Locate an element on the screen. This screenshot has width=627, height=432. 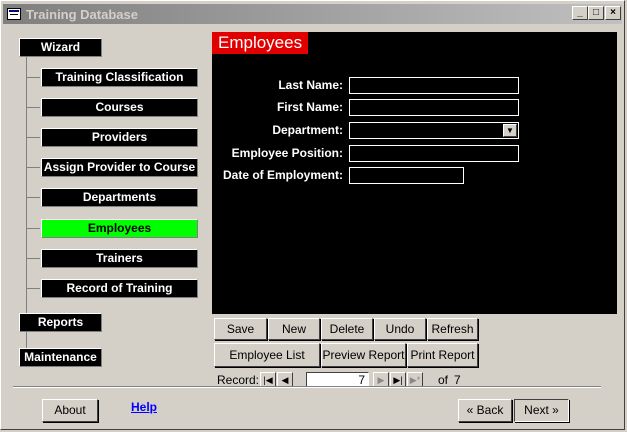
tree-line is located at coordinates (26, 186).